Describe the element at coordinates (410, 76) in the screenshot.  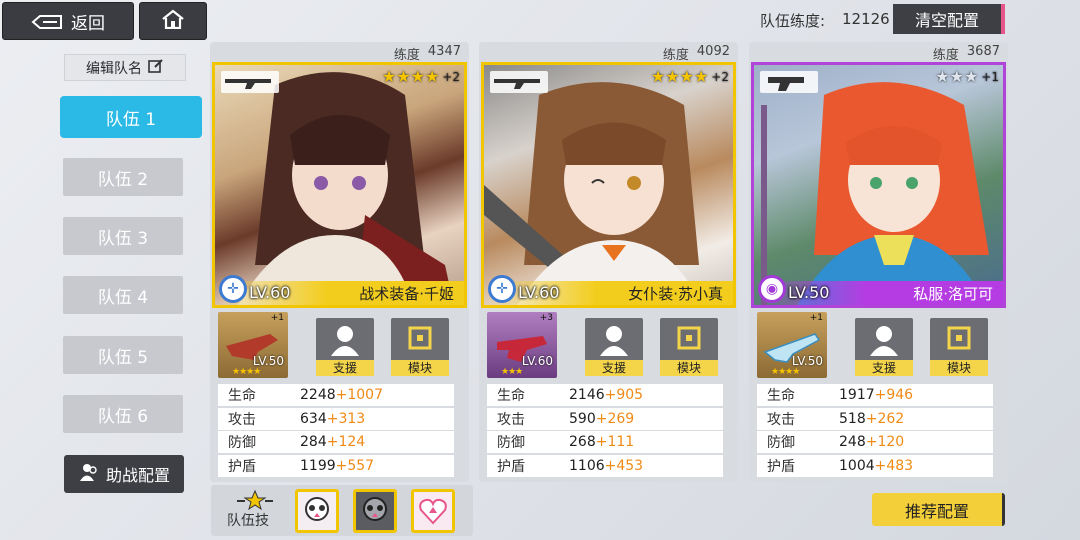
I see `star-icons: ★★★★` at that location.